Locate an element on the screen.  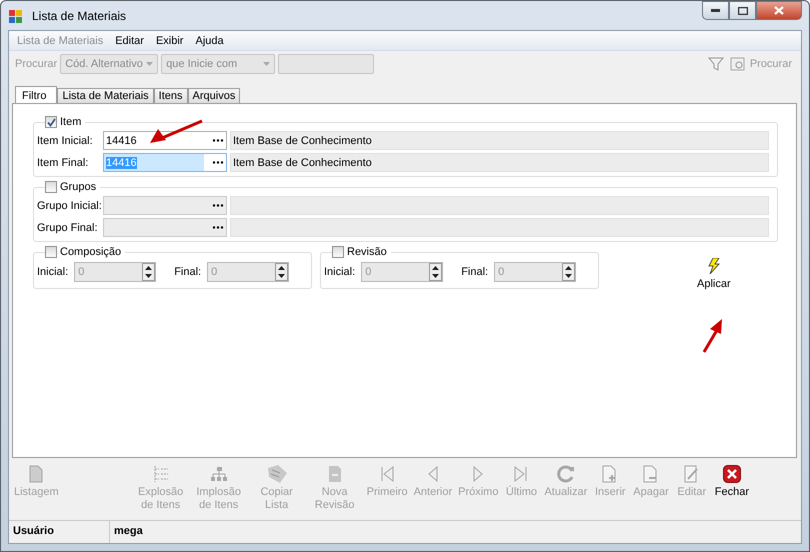
search-field is located at coordinates (326, 64).